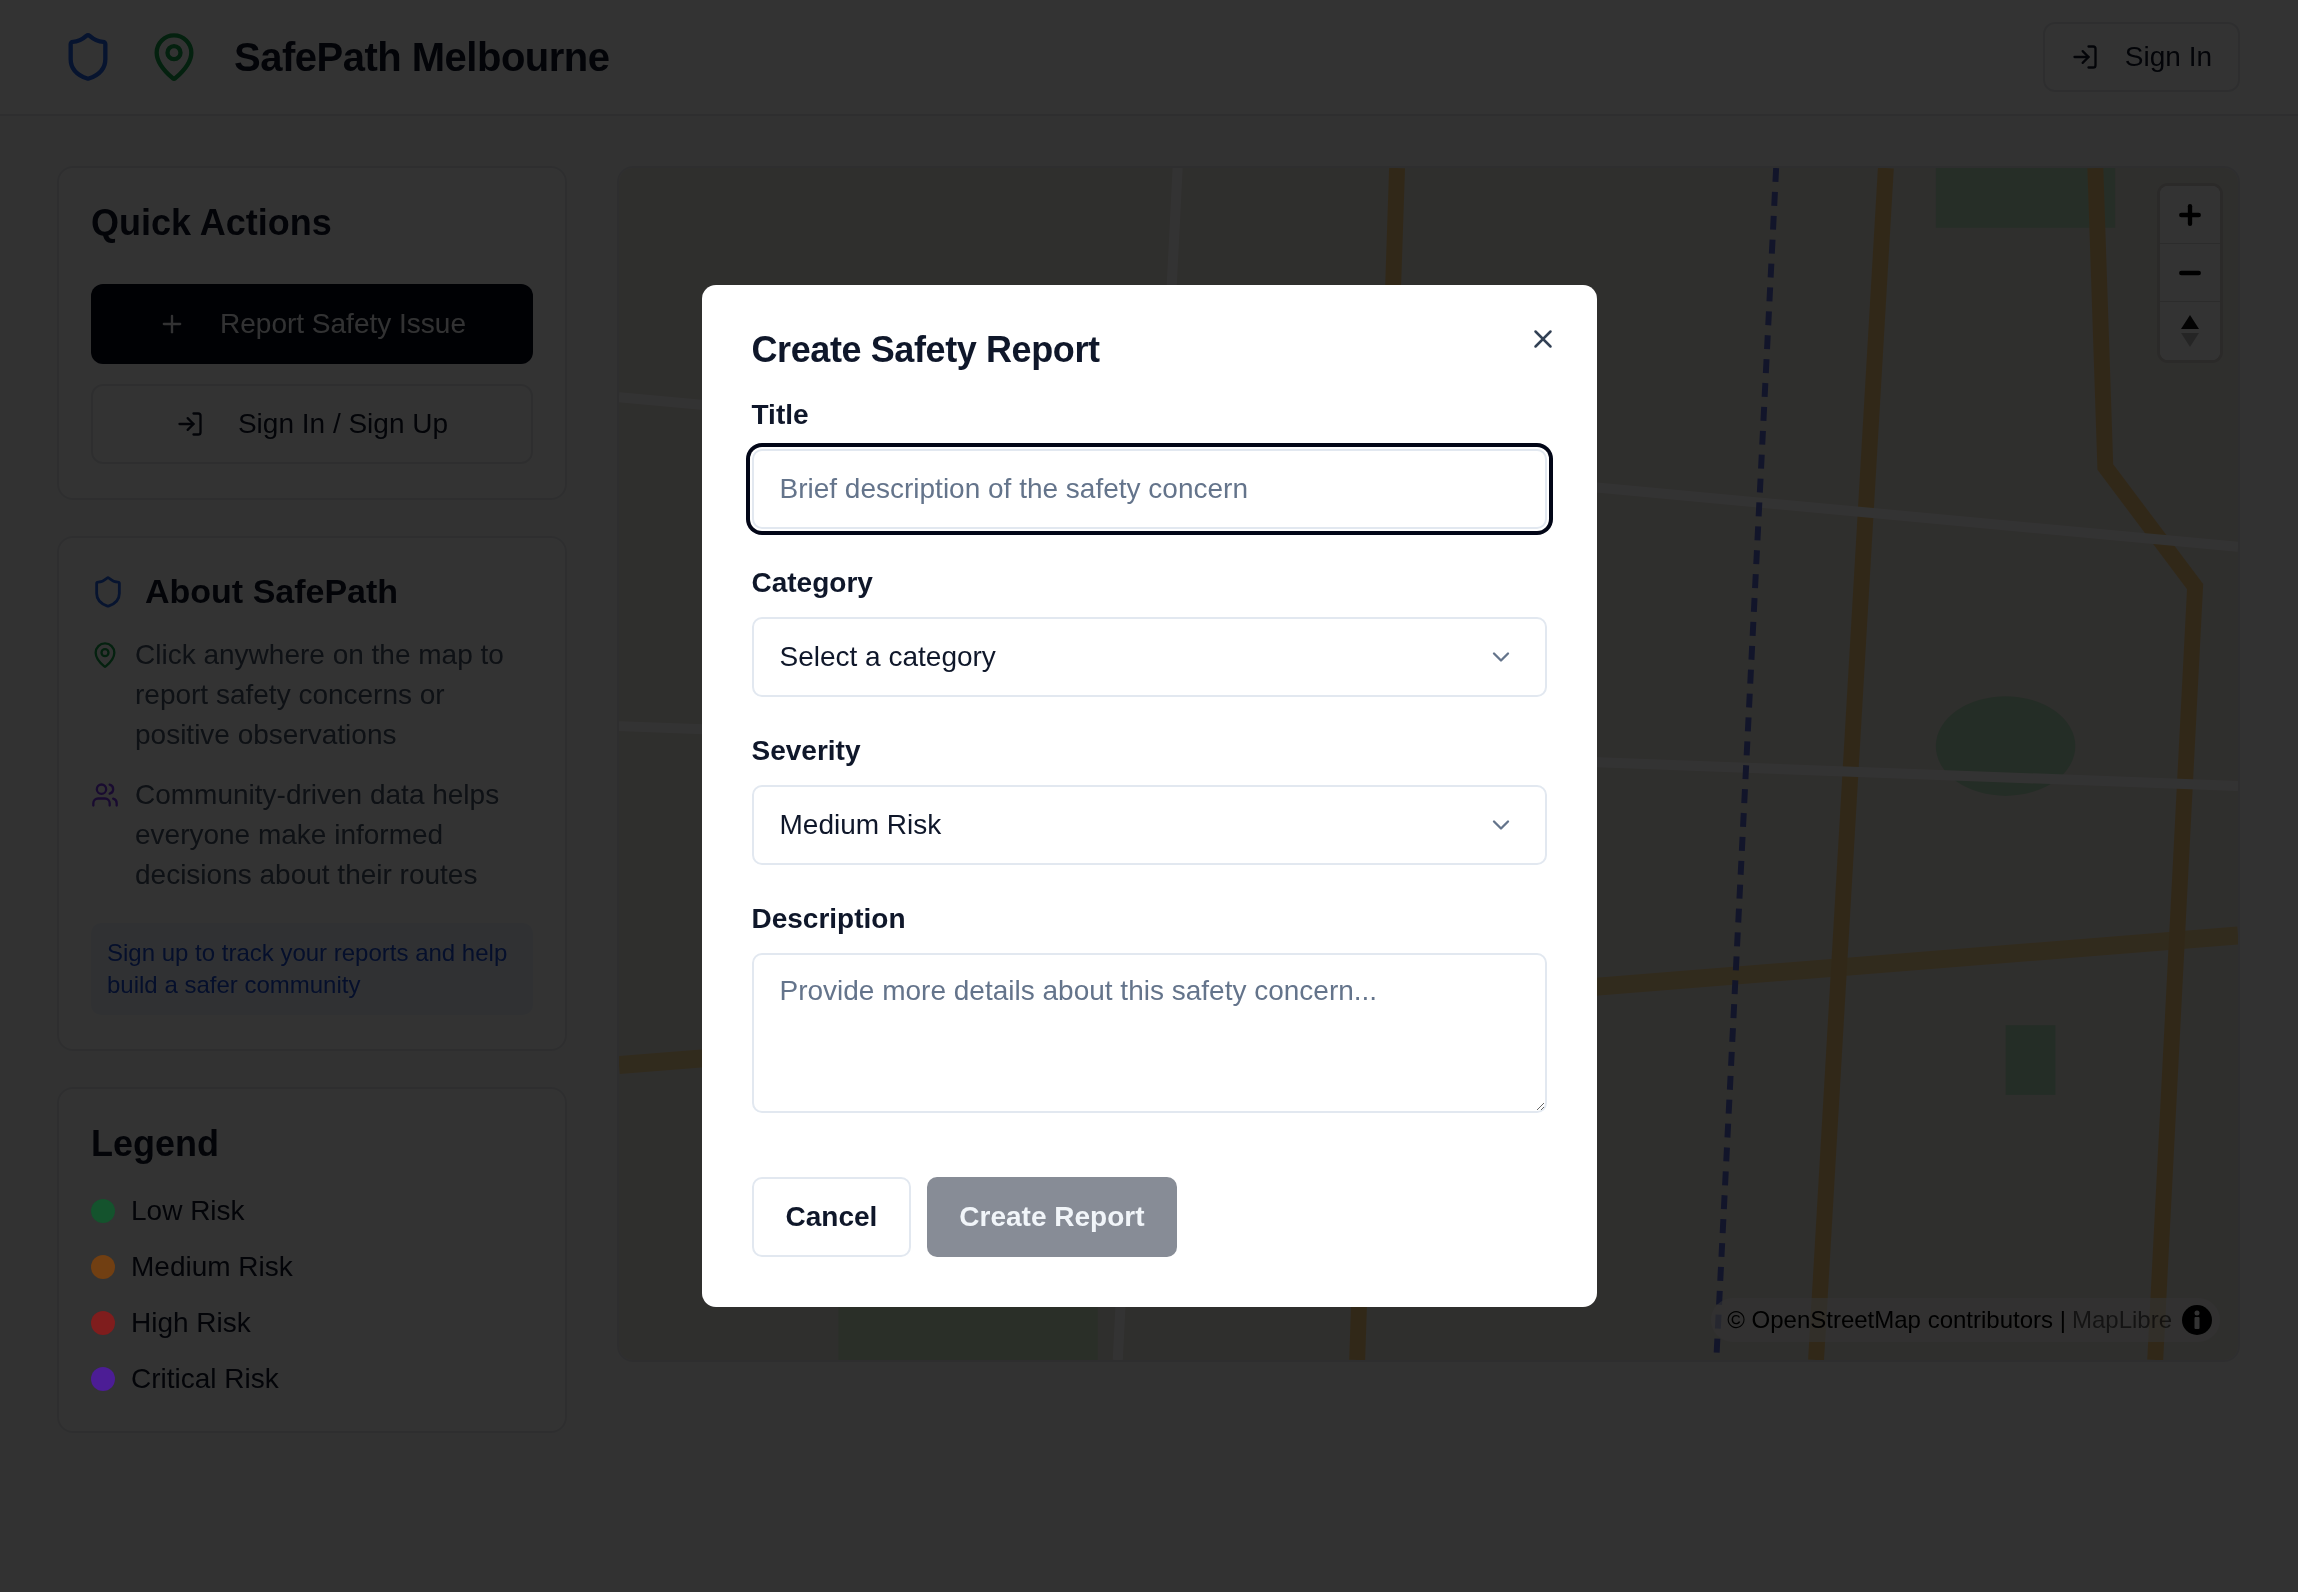 This screenshot has width=2298, height=1592. What do you see at coordinates (1149, 657) in the screenshot?
I see `select-field: Select a category` at bounding box center [1149, 657].